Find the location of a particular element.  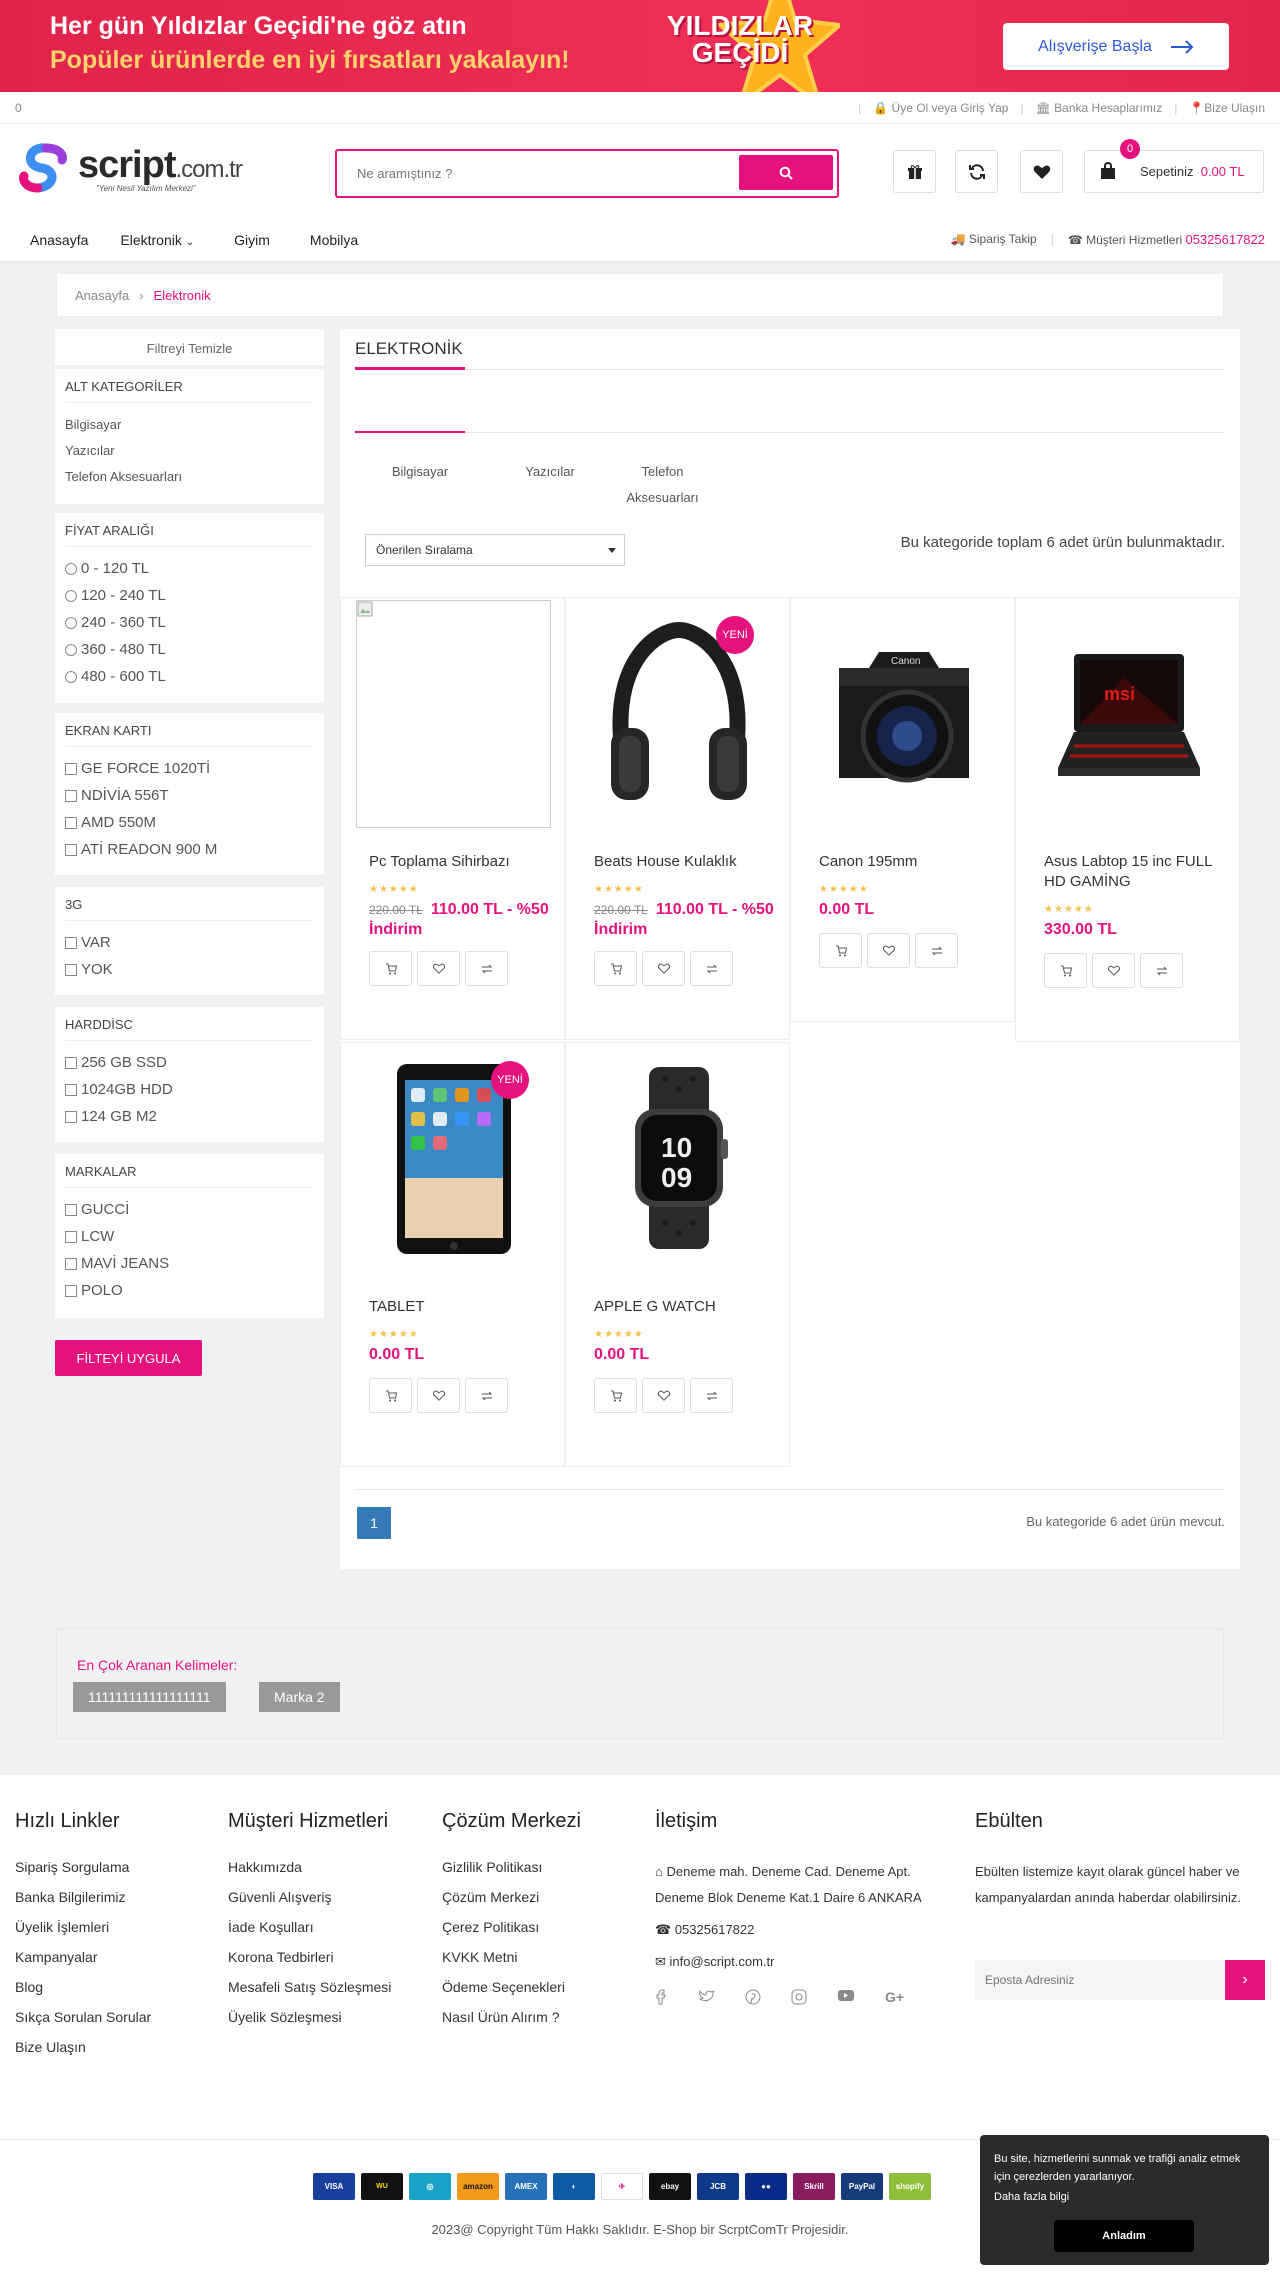

nav-electronics: Elektronik ⌄ is located at coordinates (157, 240).